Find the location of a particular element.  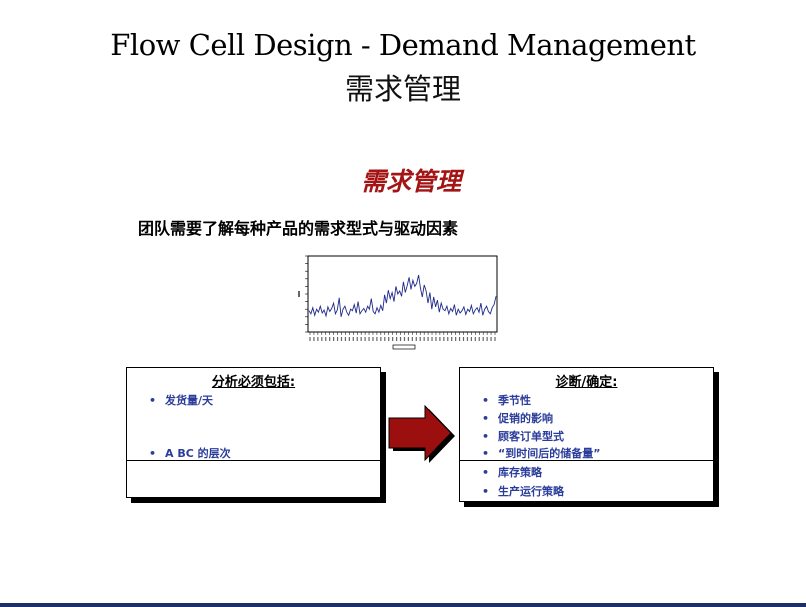

y-axis-mark is located at coordinates (299, 294).